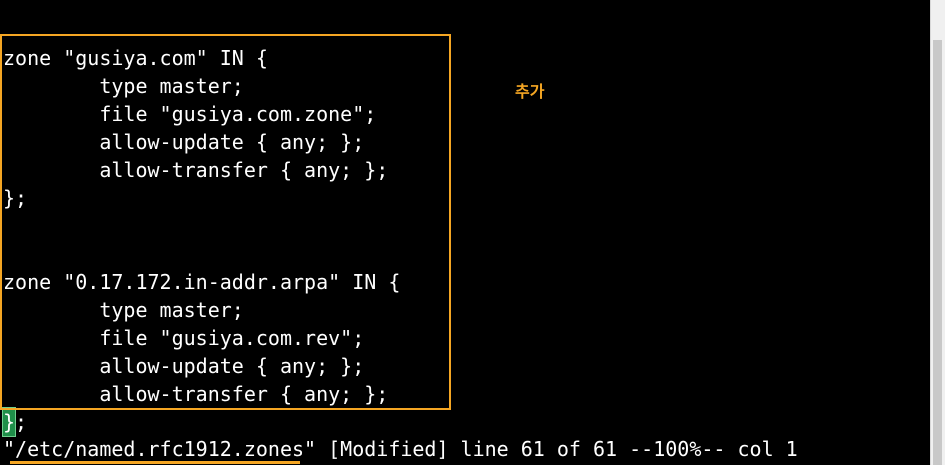 This screenshot has height=465, width=945. What do you see at coordinates (937, 252) in the screenshot?
I see `scrollbar-thumb` at bounding box center [937, 252].